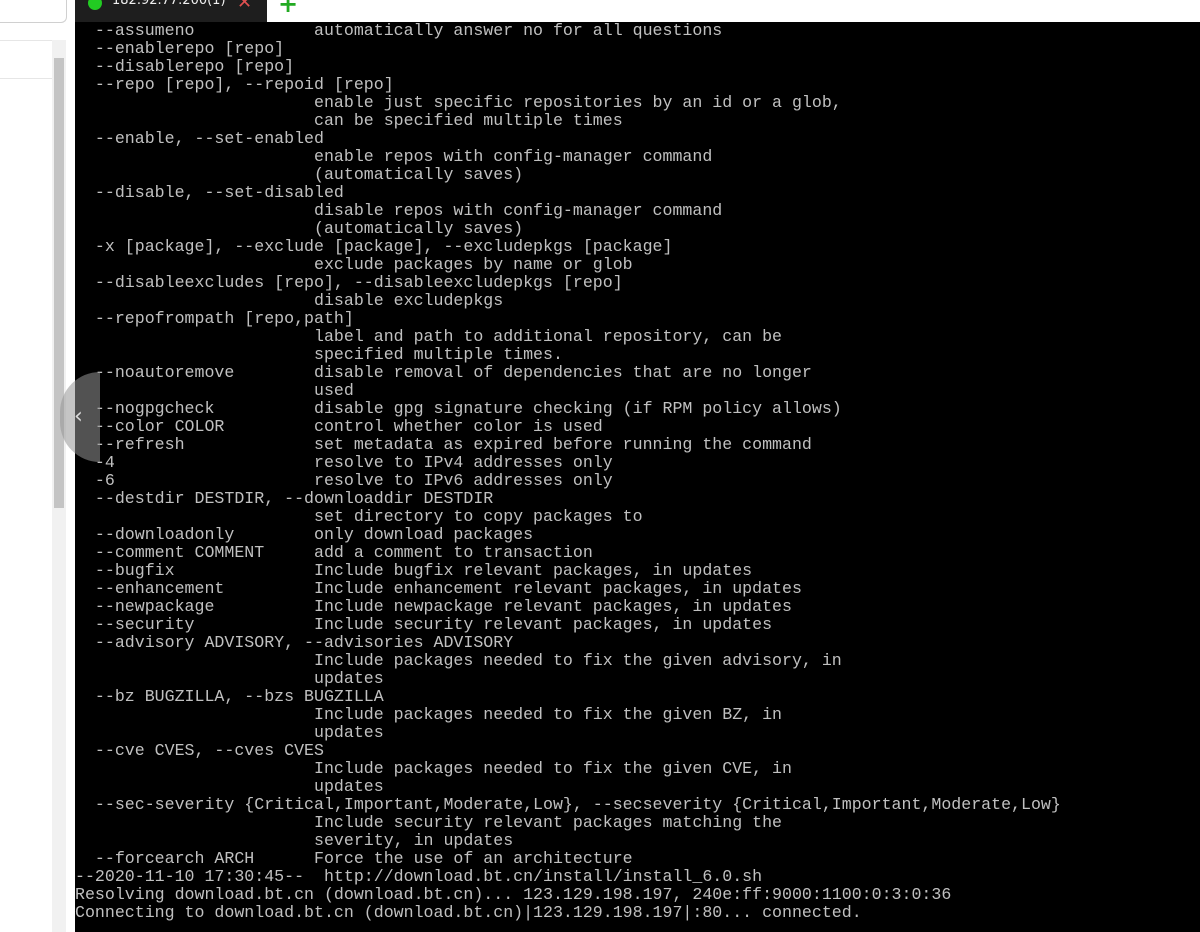 The height and width of the screenshot is (932, 1200). Describe the element at coordinates (637, 11) in the screenshot. I see `session-tab-bar: 182.92.77.200(1) ✕ +` at that location.